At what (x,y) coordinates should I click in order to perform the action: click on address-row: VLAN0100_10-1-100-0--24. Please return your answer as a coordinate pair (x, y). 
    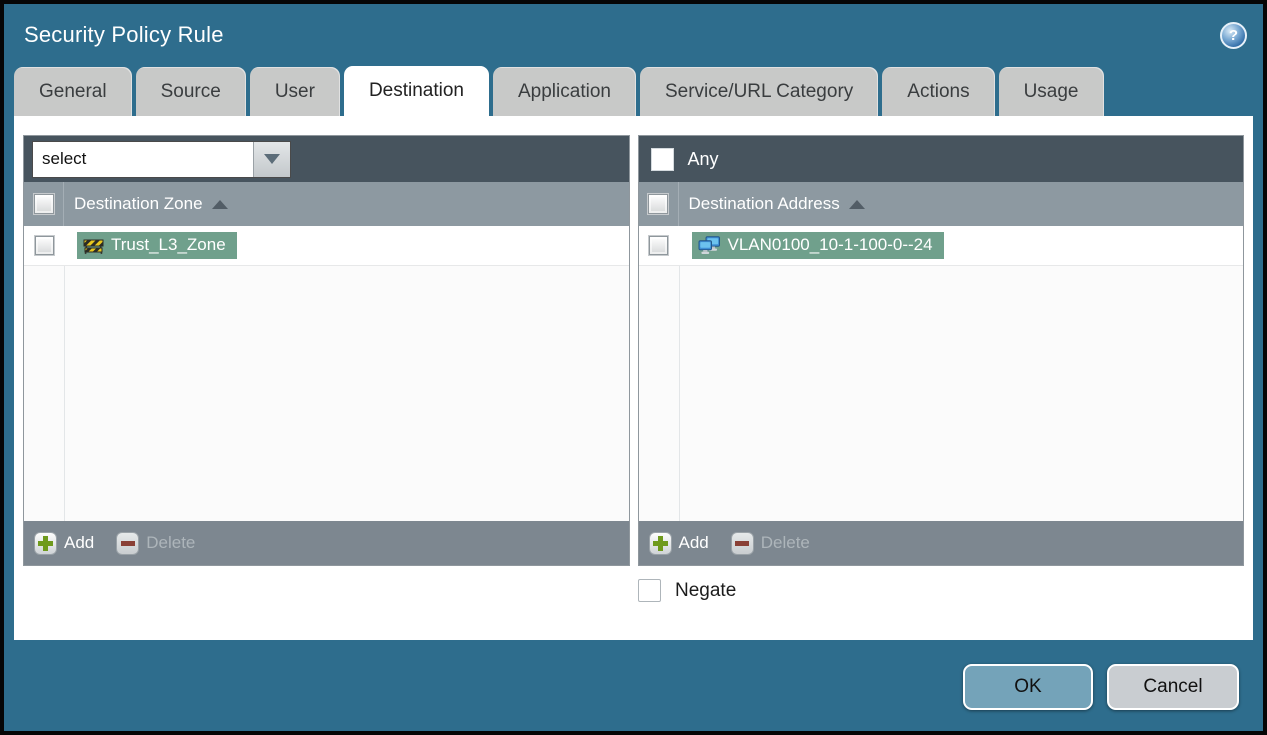
    Looking at the image, I should click on (940, 246).